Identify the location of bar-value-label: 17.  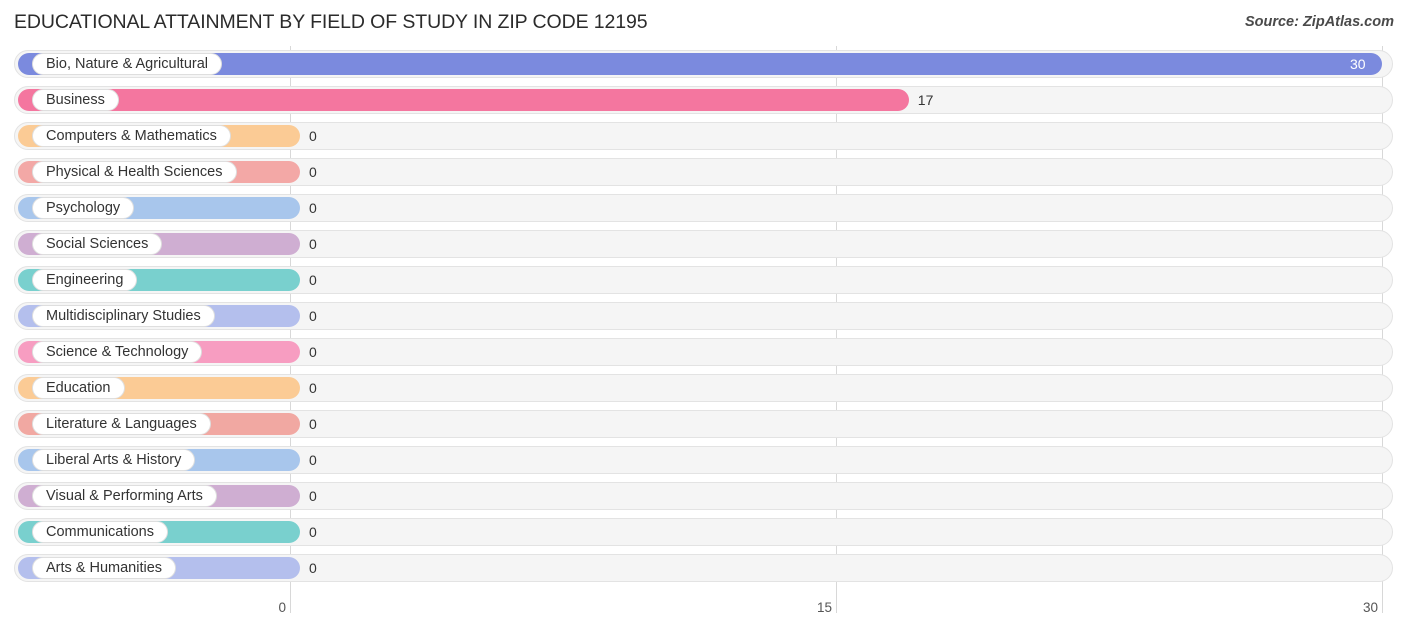
(925, 100).